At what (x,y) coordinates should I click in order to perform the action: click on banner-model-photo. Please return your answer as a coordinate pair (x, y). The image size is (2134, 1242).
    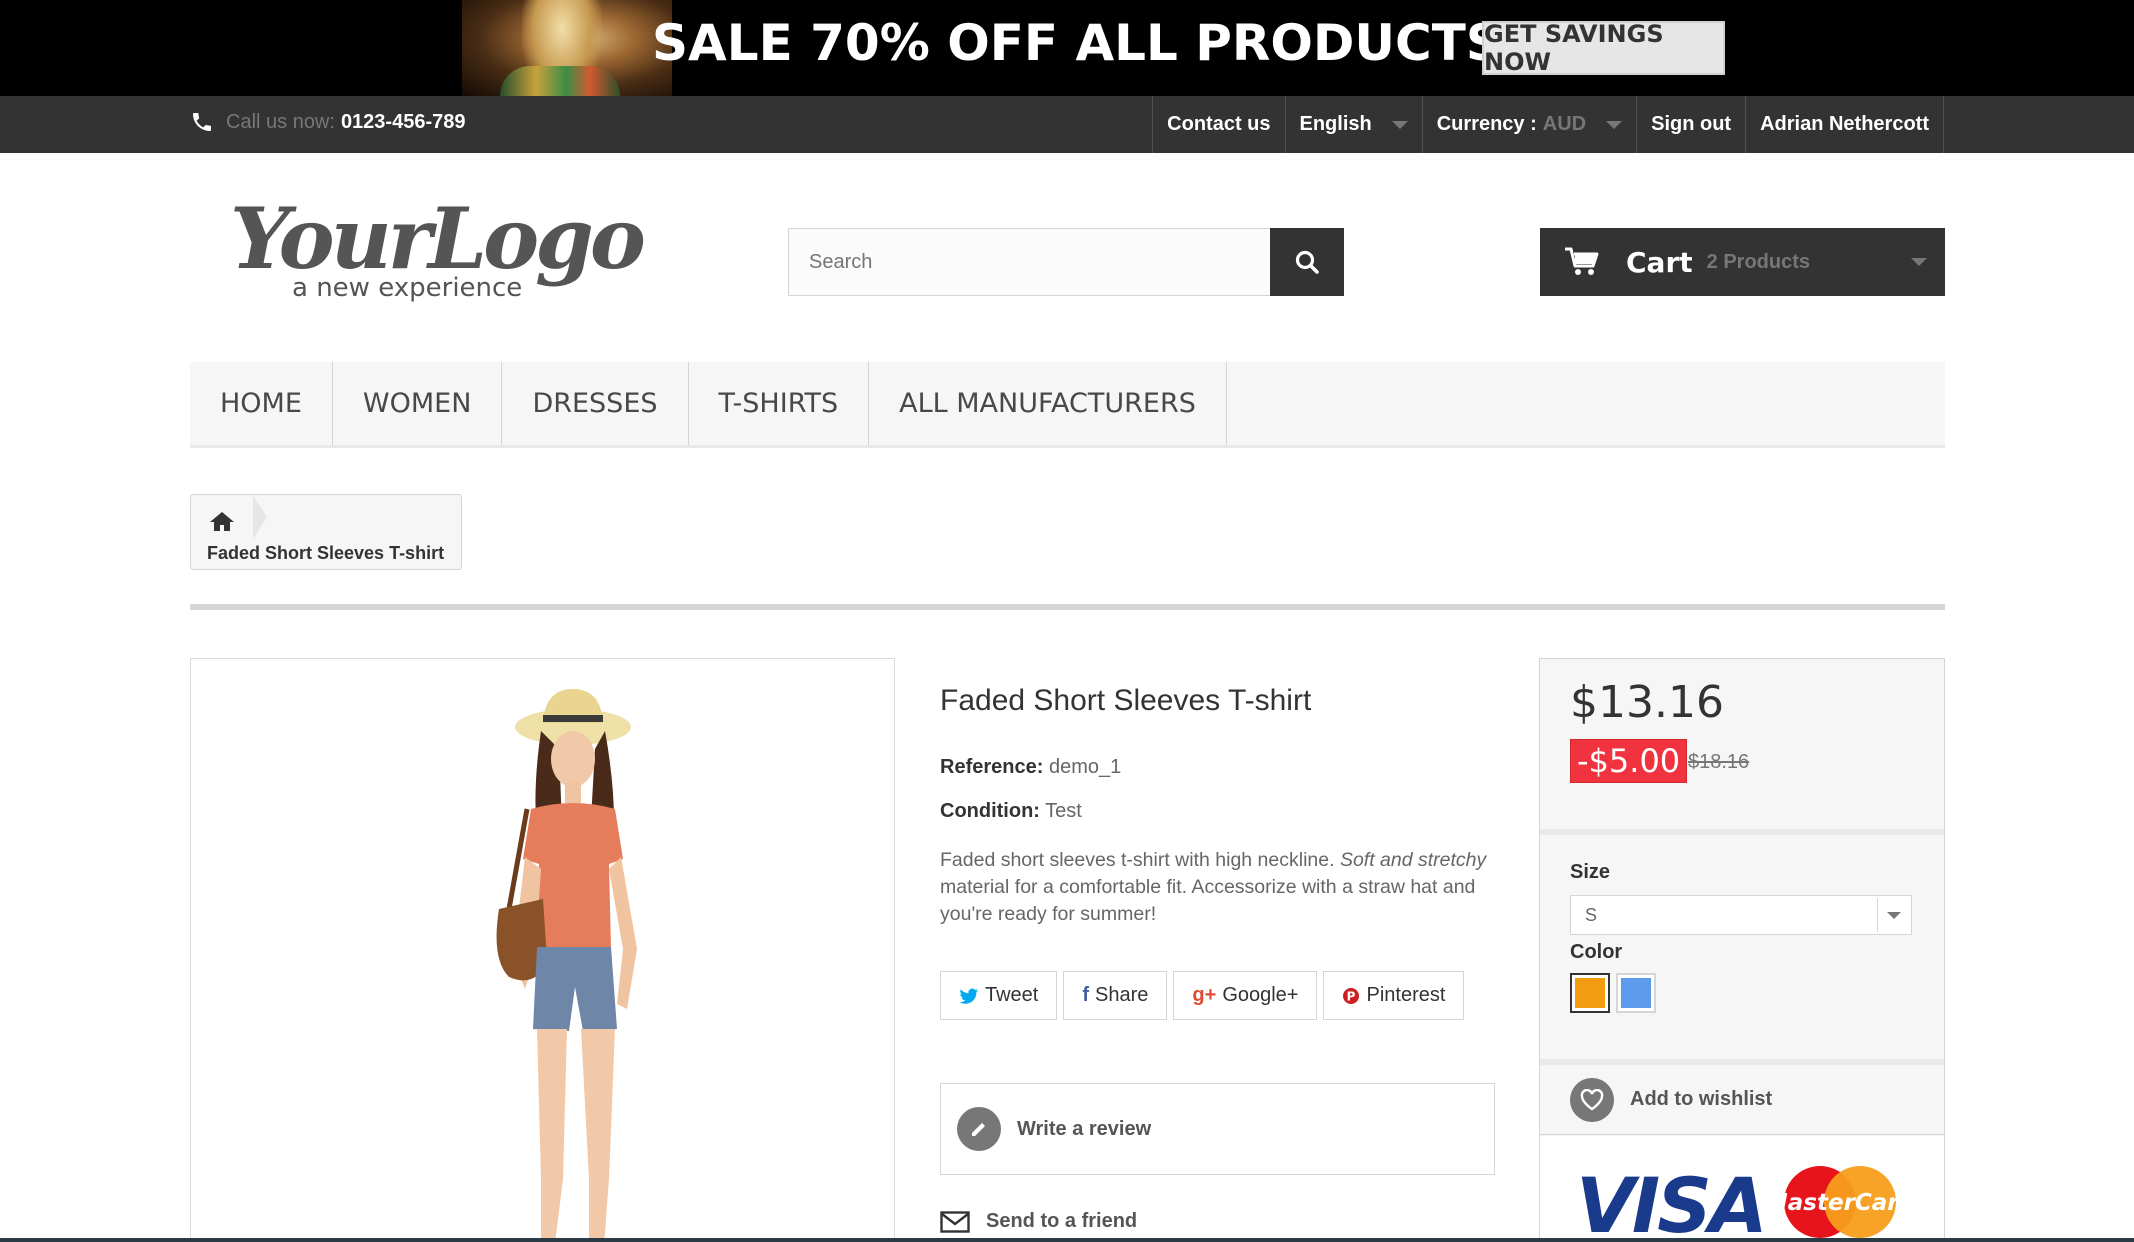
    Looking at the image, I should click on (567, 48).